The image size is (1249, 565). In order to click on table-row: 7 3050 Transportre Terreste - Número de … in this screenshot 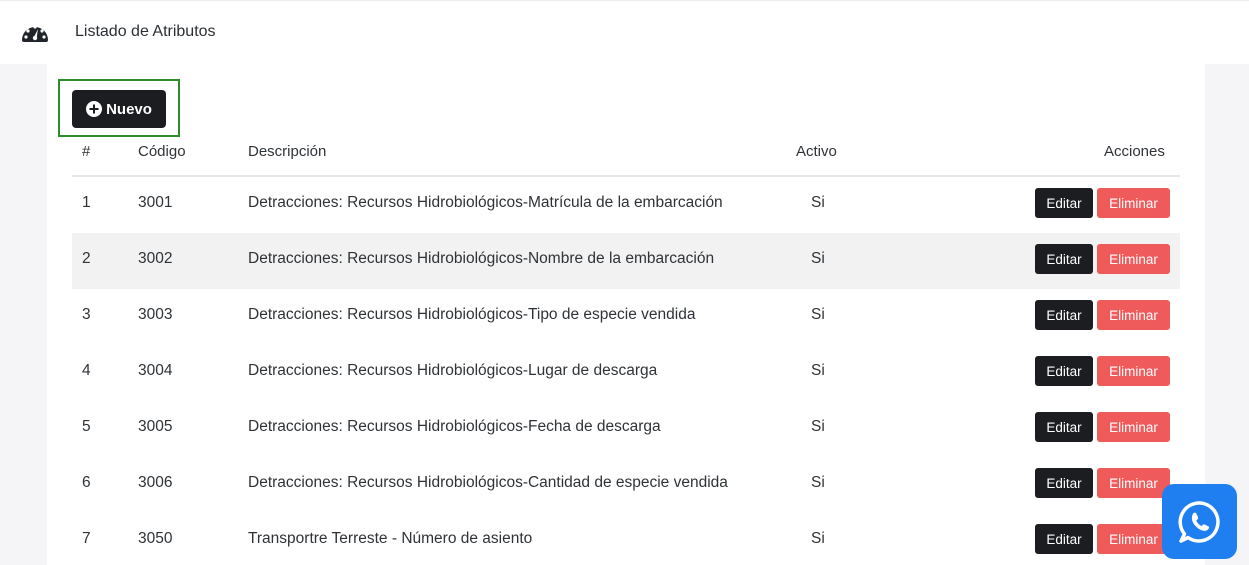, I will do `click(626, 539)`.